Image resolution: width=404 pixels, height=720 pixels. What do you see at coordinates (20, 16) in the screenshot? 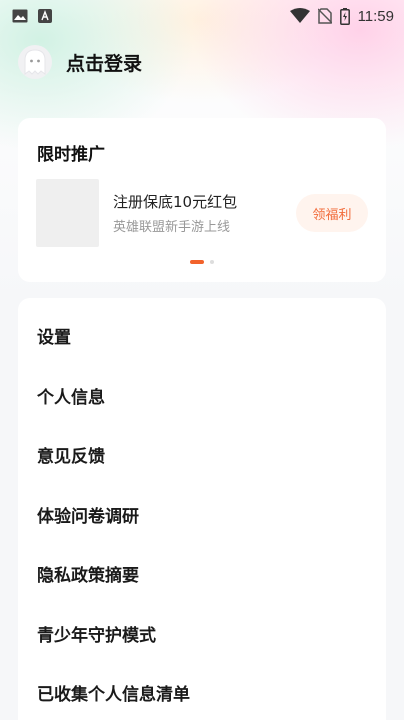
I see `gallery-icon` at bounding box center [20, 16].